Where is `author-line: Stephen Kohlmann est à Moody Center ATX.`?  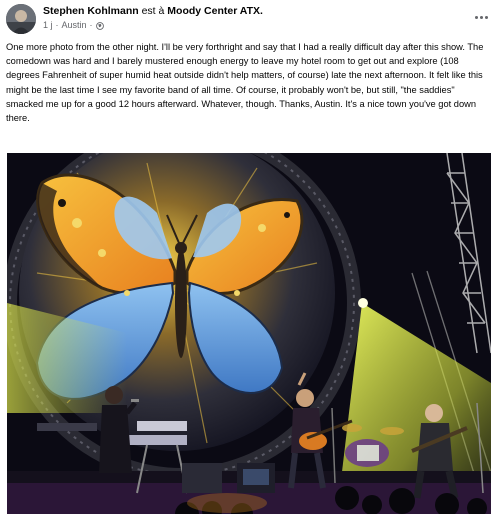 author-line: Stephen Kohlmann est à Moody Center ATX. is located at coordinates (153, 11).